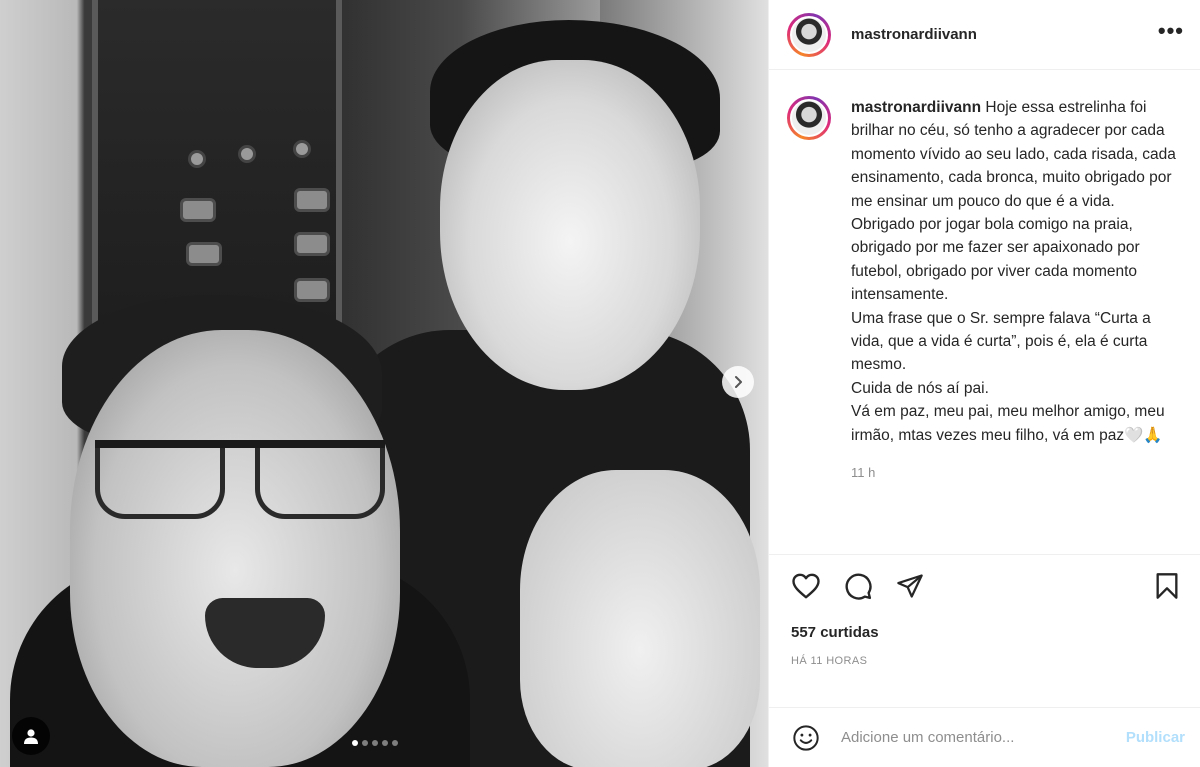 This screenshot has height=767, width=1200. I want to click on photo-young-man-face, so click(570, 225).